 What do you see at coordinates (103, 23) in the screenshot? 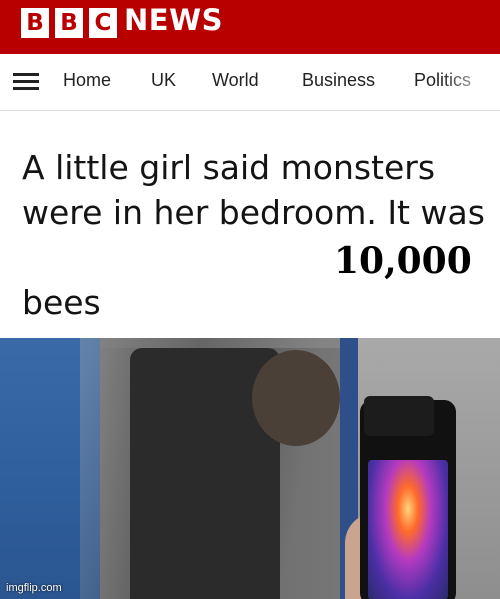
I see `bbc-logo-letter: C` at bounding box center [103, 23].